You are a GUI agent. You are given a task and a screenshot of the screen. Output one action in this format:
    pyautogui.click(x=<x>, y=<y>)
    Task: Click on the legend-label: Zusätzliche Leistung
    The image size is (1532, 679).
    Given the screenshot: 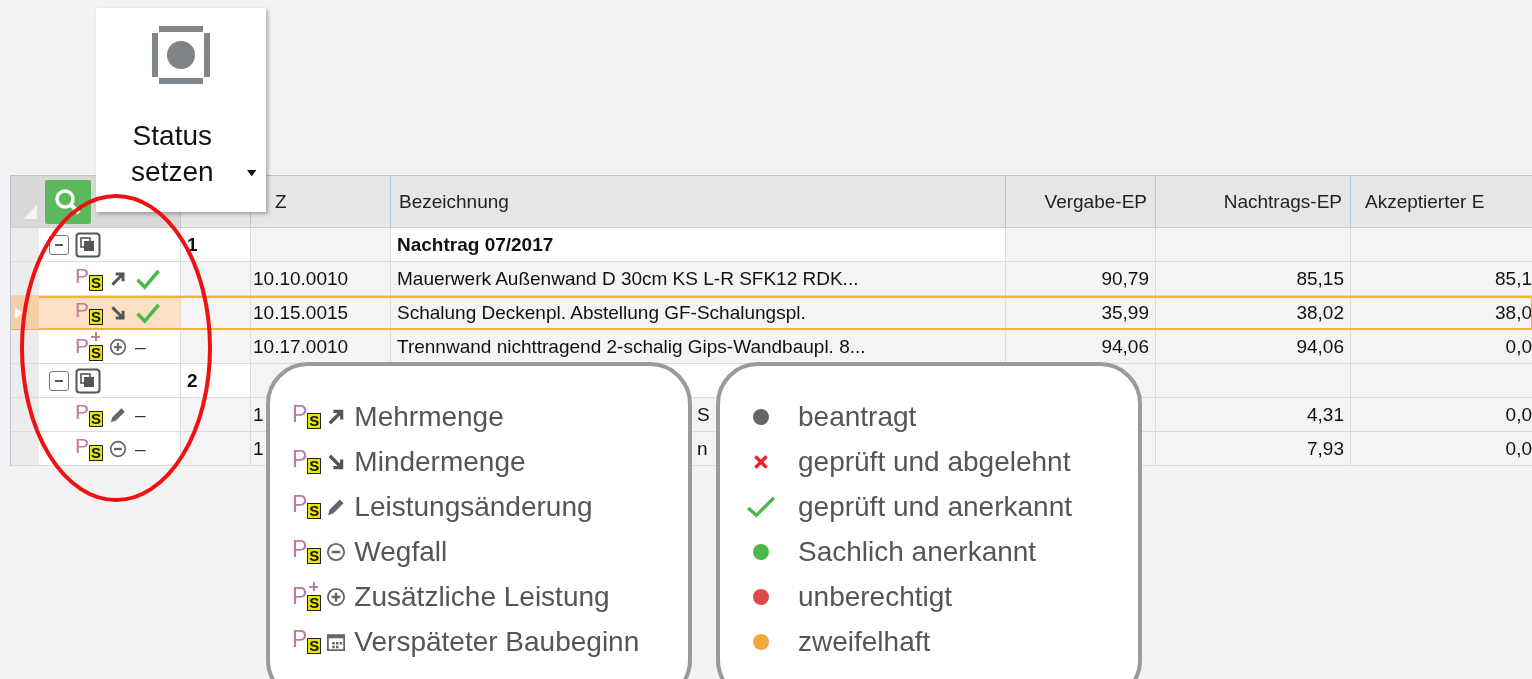 What is the action you would take?
    pyautogui.click(x=482, y=596)
    